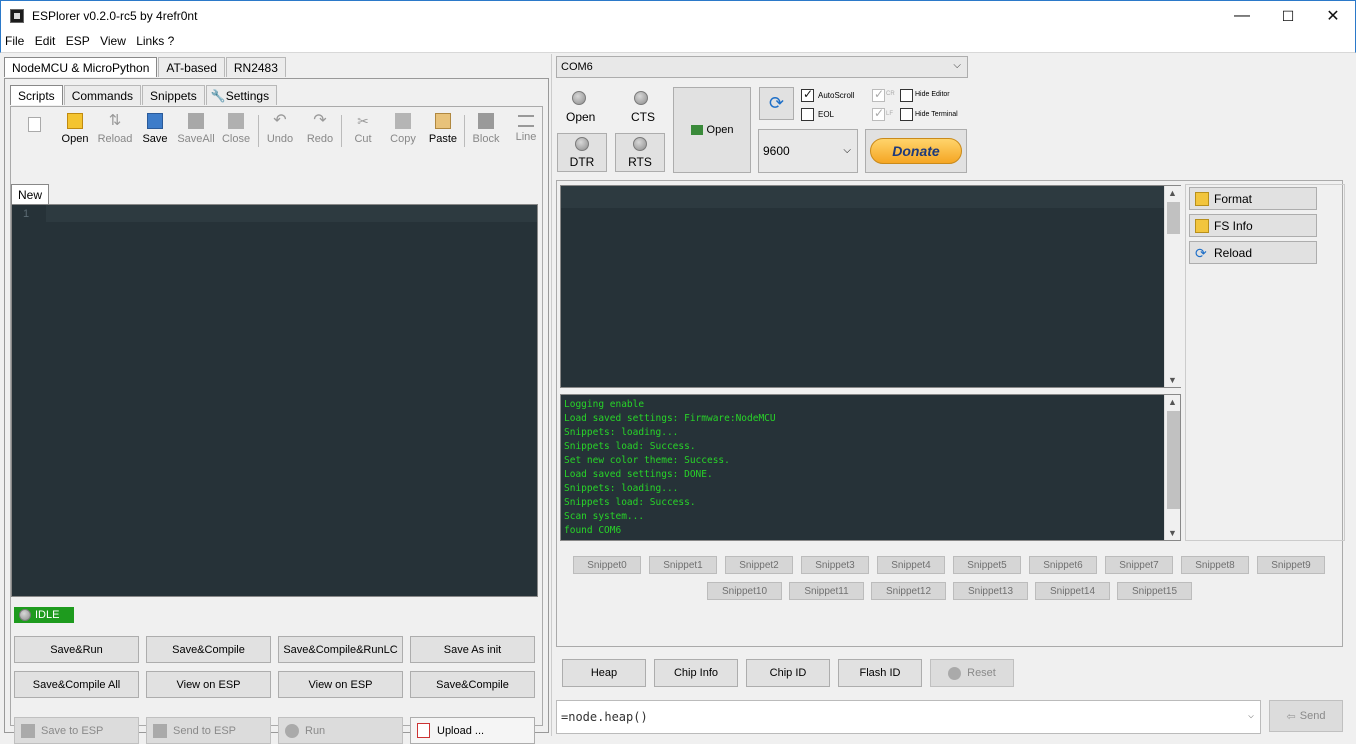 Image resolution: width=1356 pixels, height=744 pixels. I want to click on snippet-button: Snippet6, so click(1063, 565).